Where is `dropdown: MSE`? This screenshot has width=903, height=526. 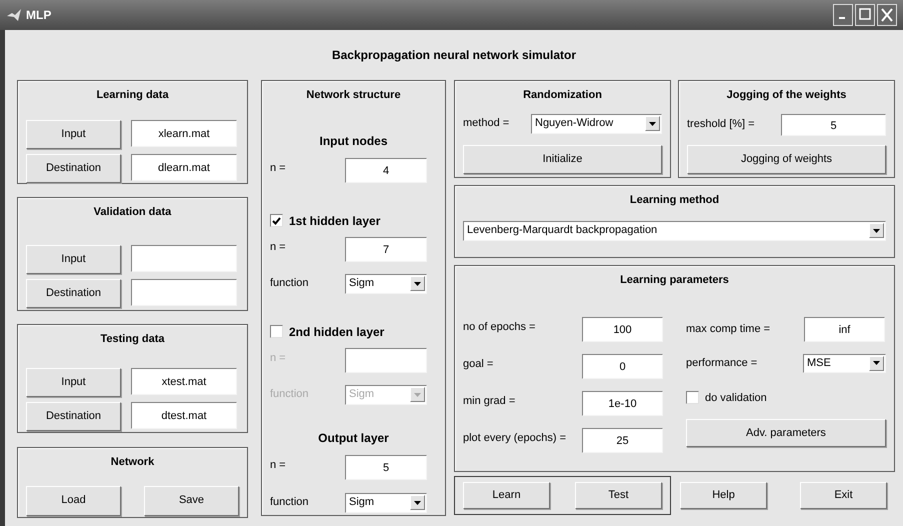
dropdown: MSE is located at coordinates (844, 363).